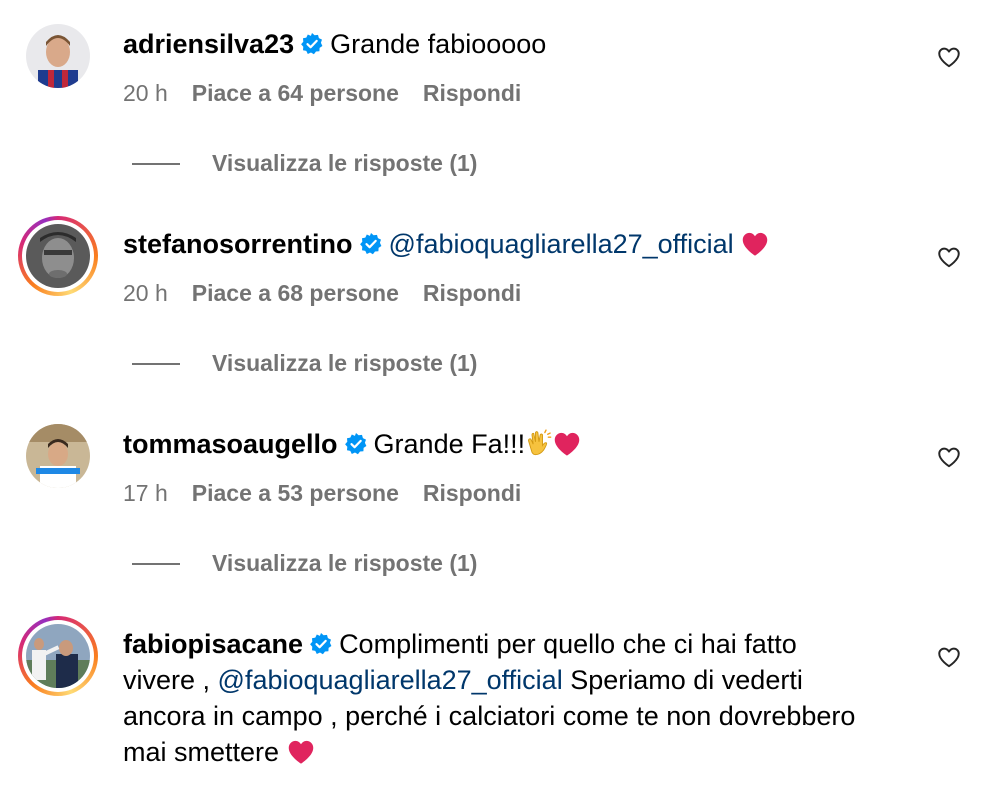  I want to click on likes-count: Piace a 64 persone, so click(295, 93).